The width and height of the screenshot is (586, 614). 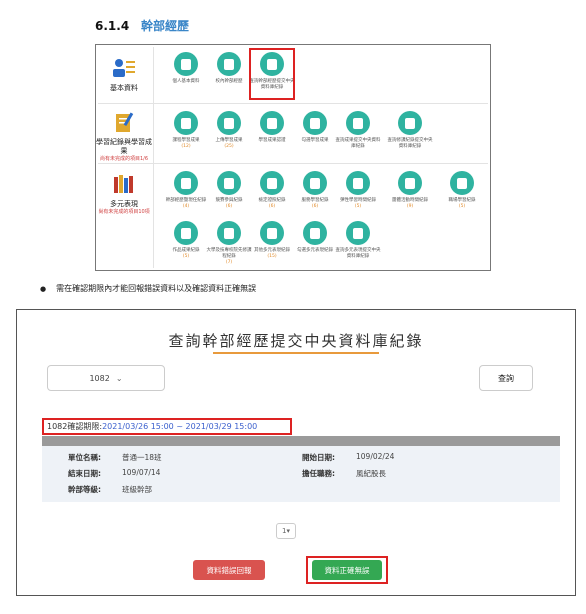 What do you see at coordinates (462, 183) in the screenshot?
I see `worker-icon` at bounding box center [462, 183].